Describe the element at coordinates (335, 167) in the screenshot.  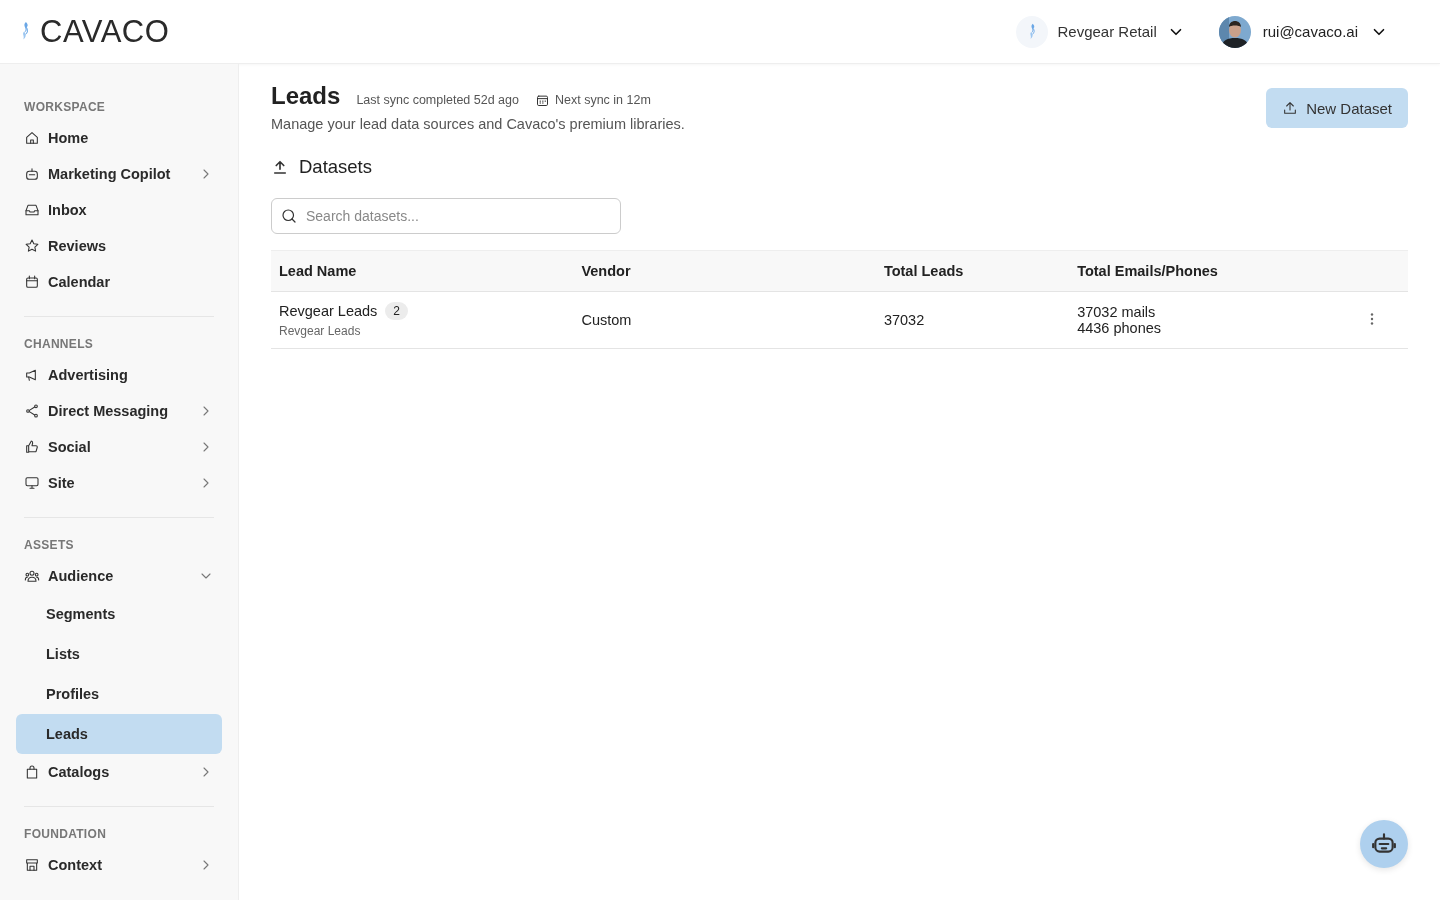
I see `section-title: Datasets` at that location.